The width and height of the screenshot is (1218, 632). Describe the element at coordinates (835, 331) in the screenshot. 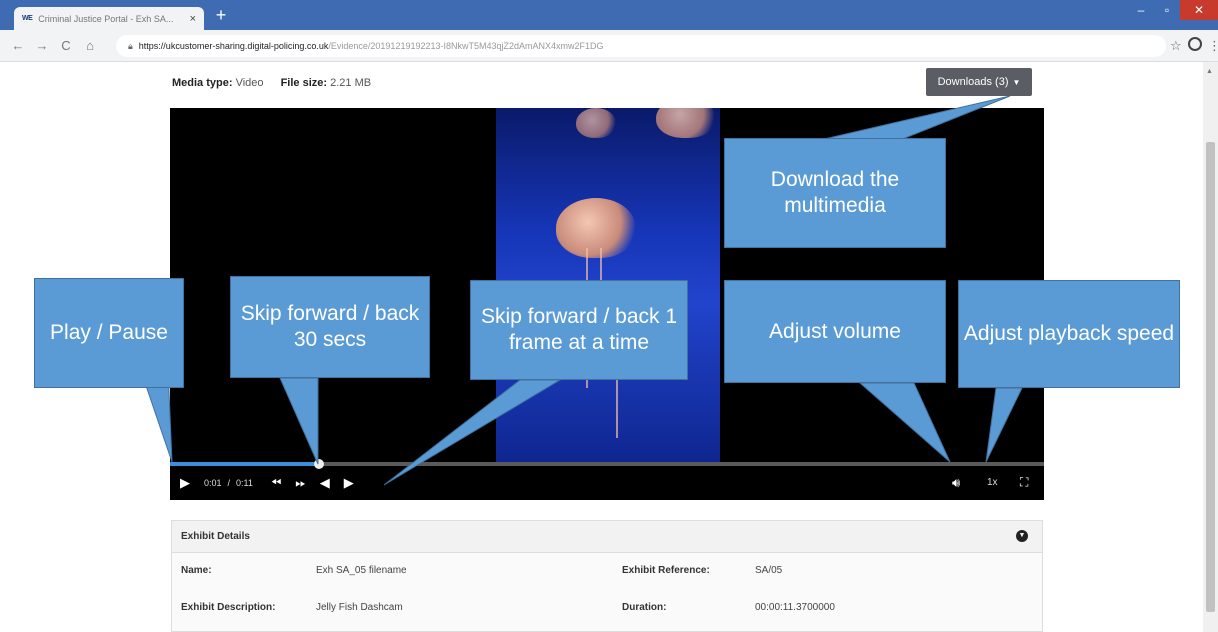

I see `volume-callout: Adjust volume` at that location.